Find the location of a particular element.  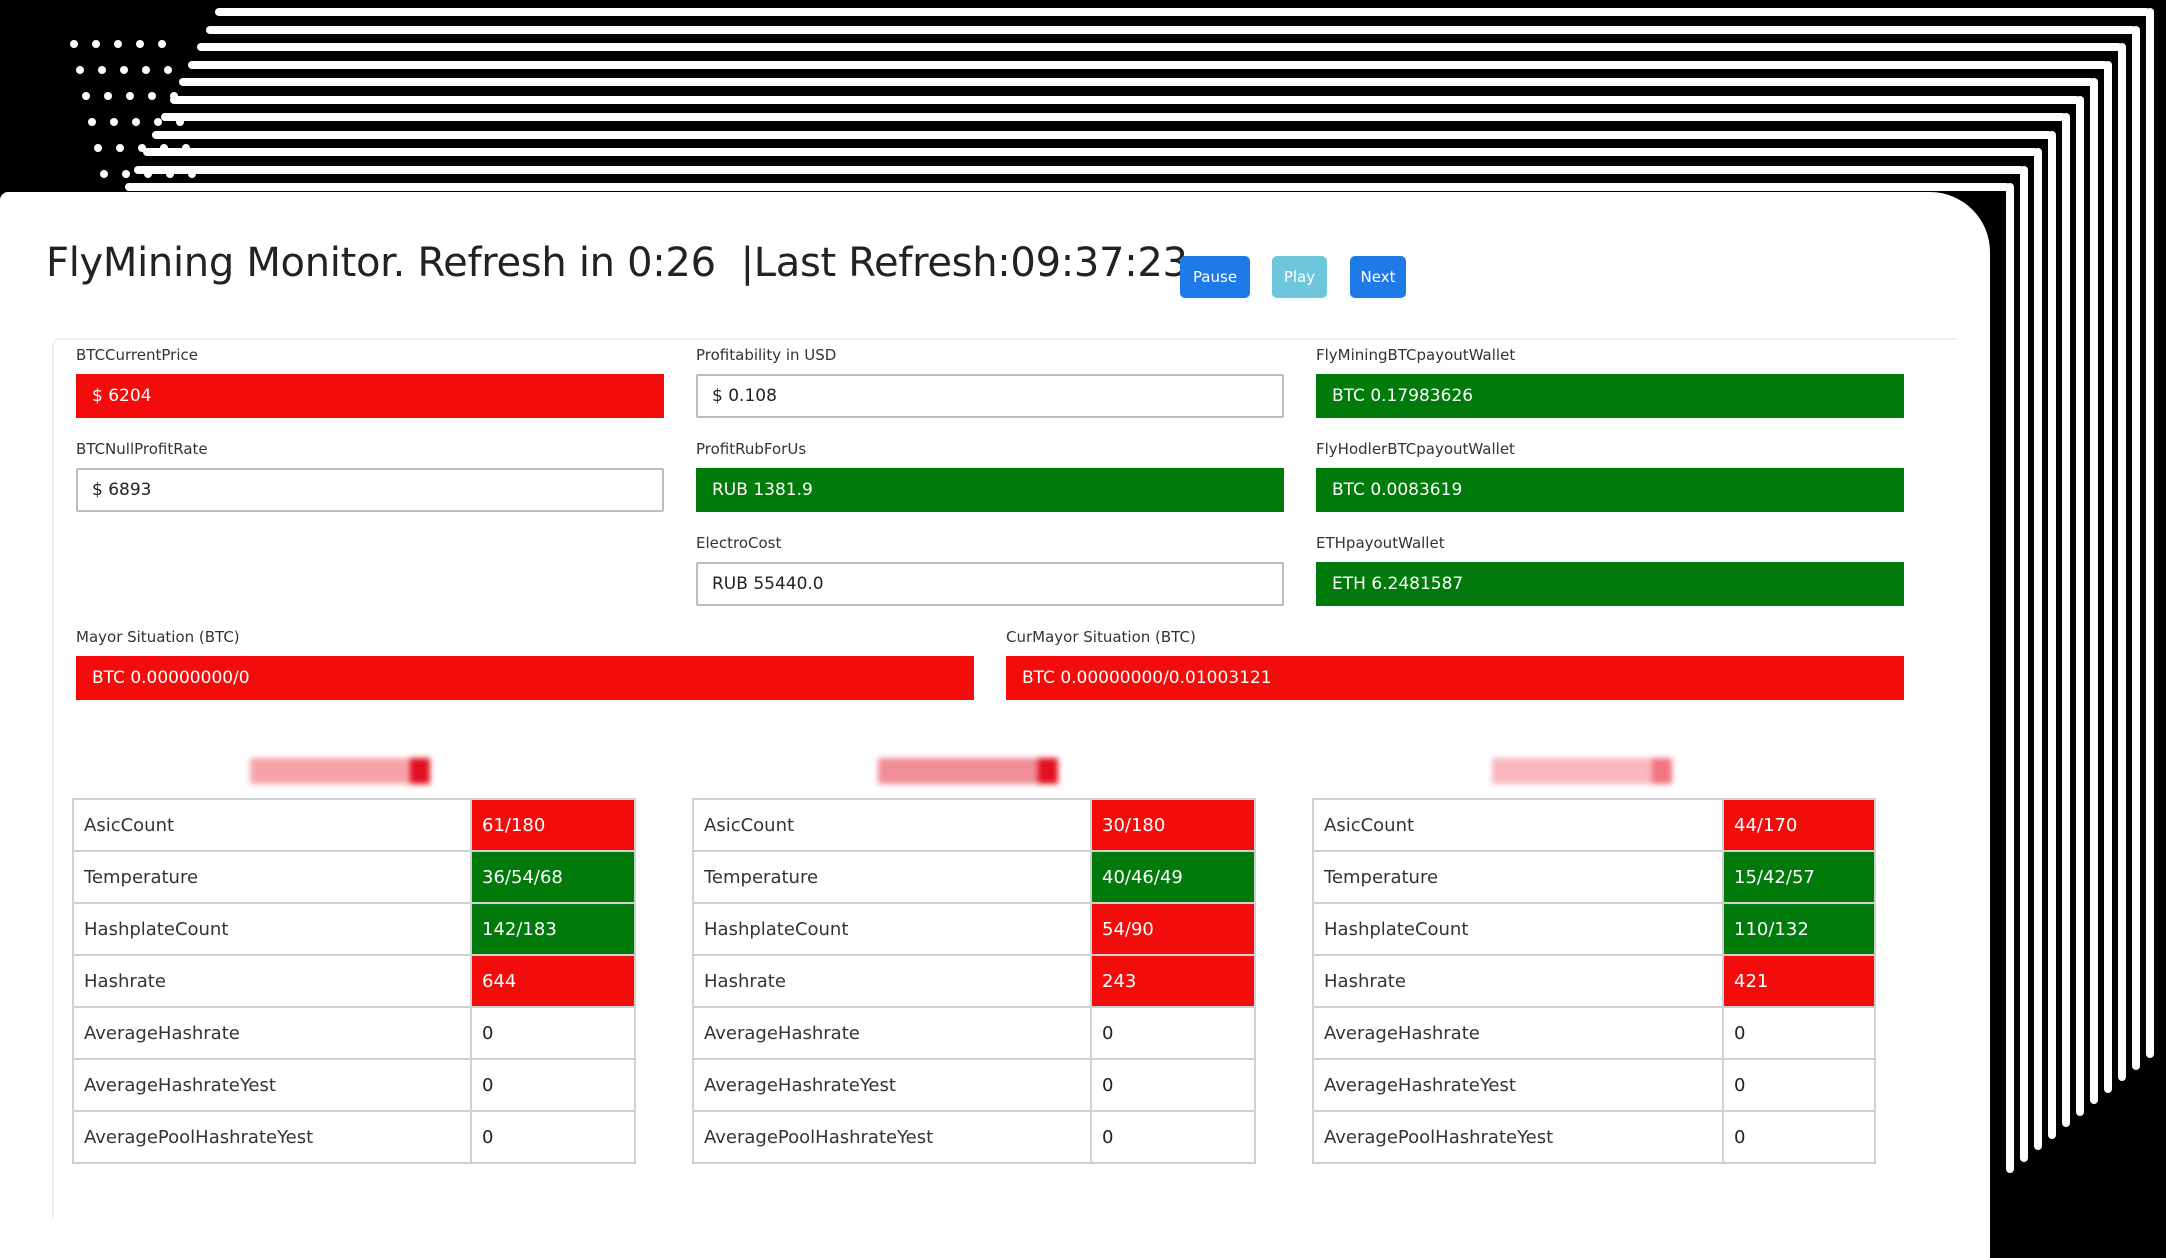

metric-value-cell: 54/90 is located at coordinates (1173, 929).